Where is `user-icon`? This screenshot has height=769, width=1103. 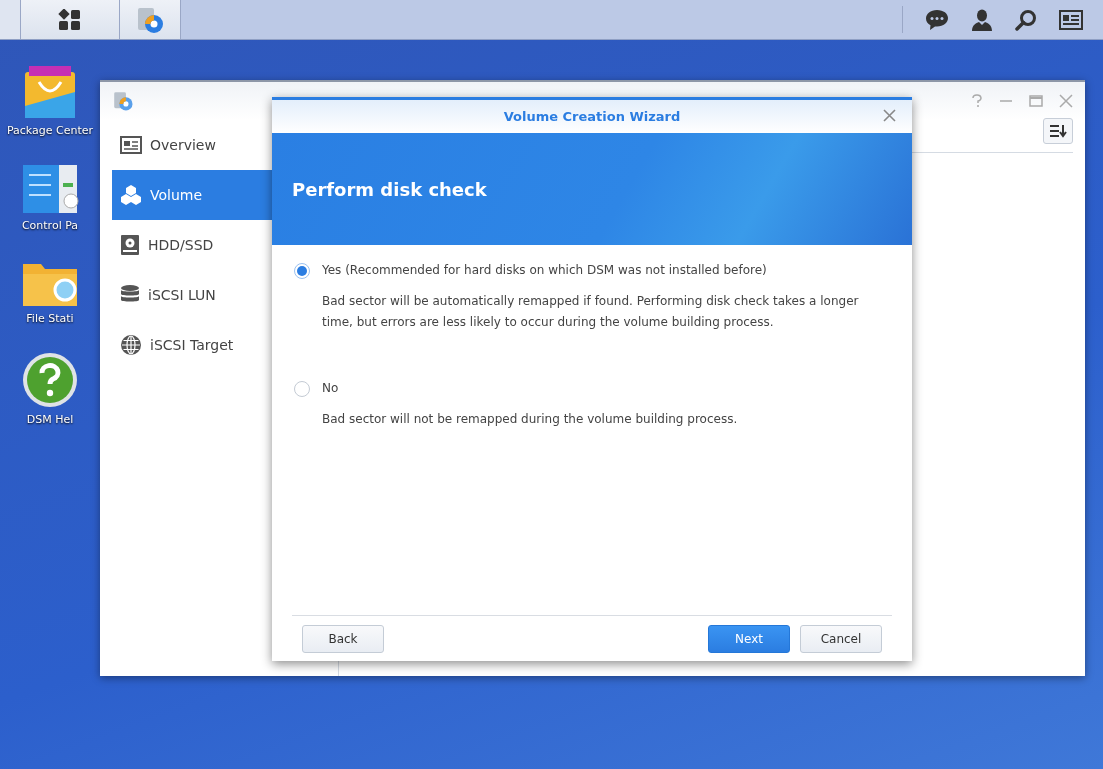
user-icon is located at coordinates (982, 19).